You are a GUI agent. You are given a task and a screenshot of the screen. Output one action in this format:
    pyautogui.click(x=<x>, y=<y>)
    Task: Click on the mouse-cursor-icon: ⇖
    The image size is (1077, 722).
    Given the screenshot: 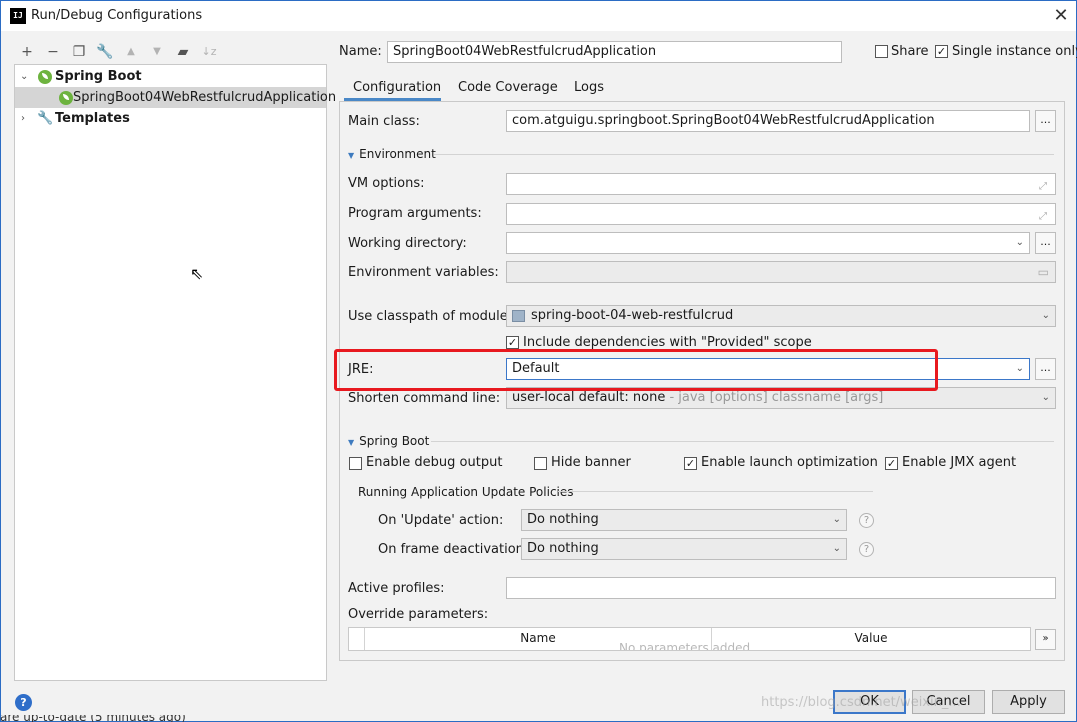 What is the action you would take?
    pyautogui.click(x=197, y=273)
    